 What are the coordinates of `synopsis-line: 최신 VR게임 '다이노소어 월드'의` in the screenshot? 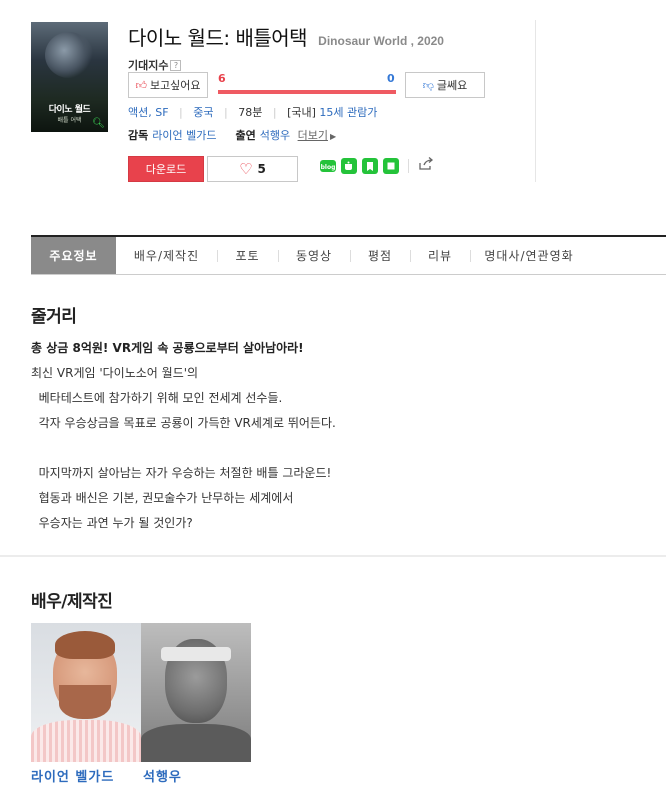 It's located at (115, 373).